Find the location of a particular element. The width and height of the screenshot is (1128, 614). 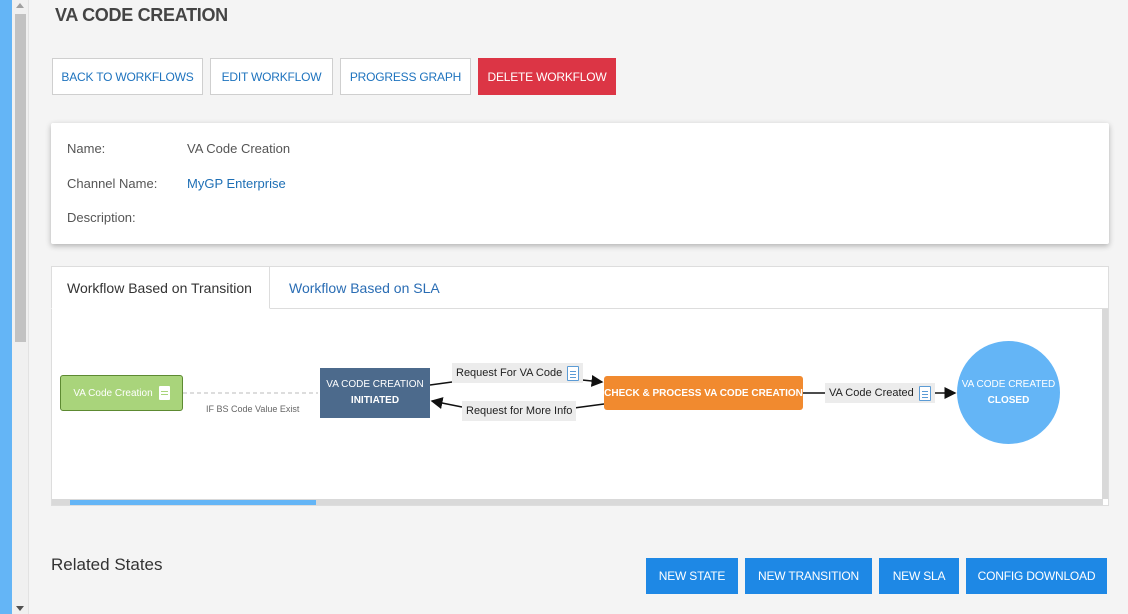

related-states-title: Related States is located at coordinates (107, 564).